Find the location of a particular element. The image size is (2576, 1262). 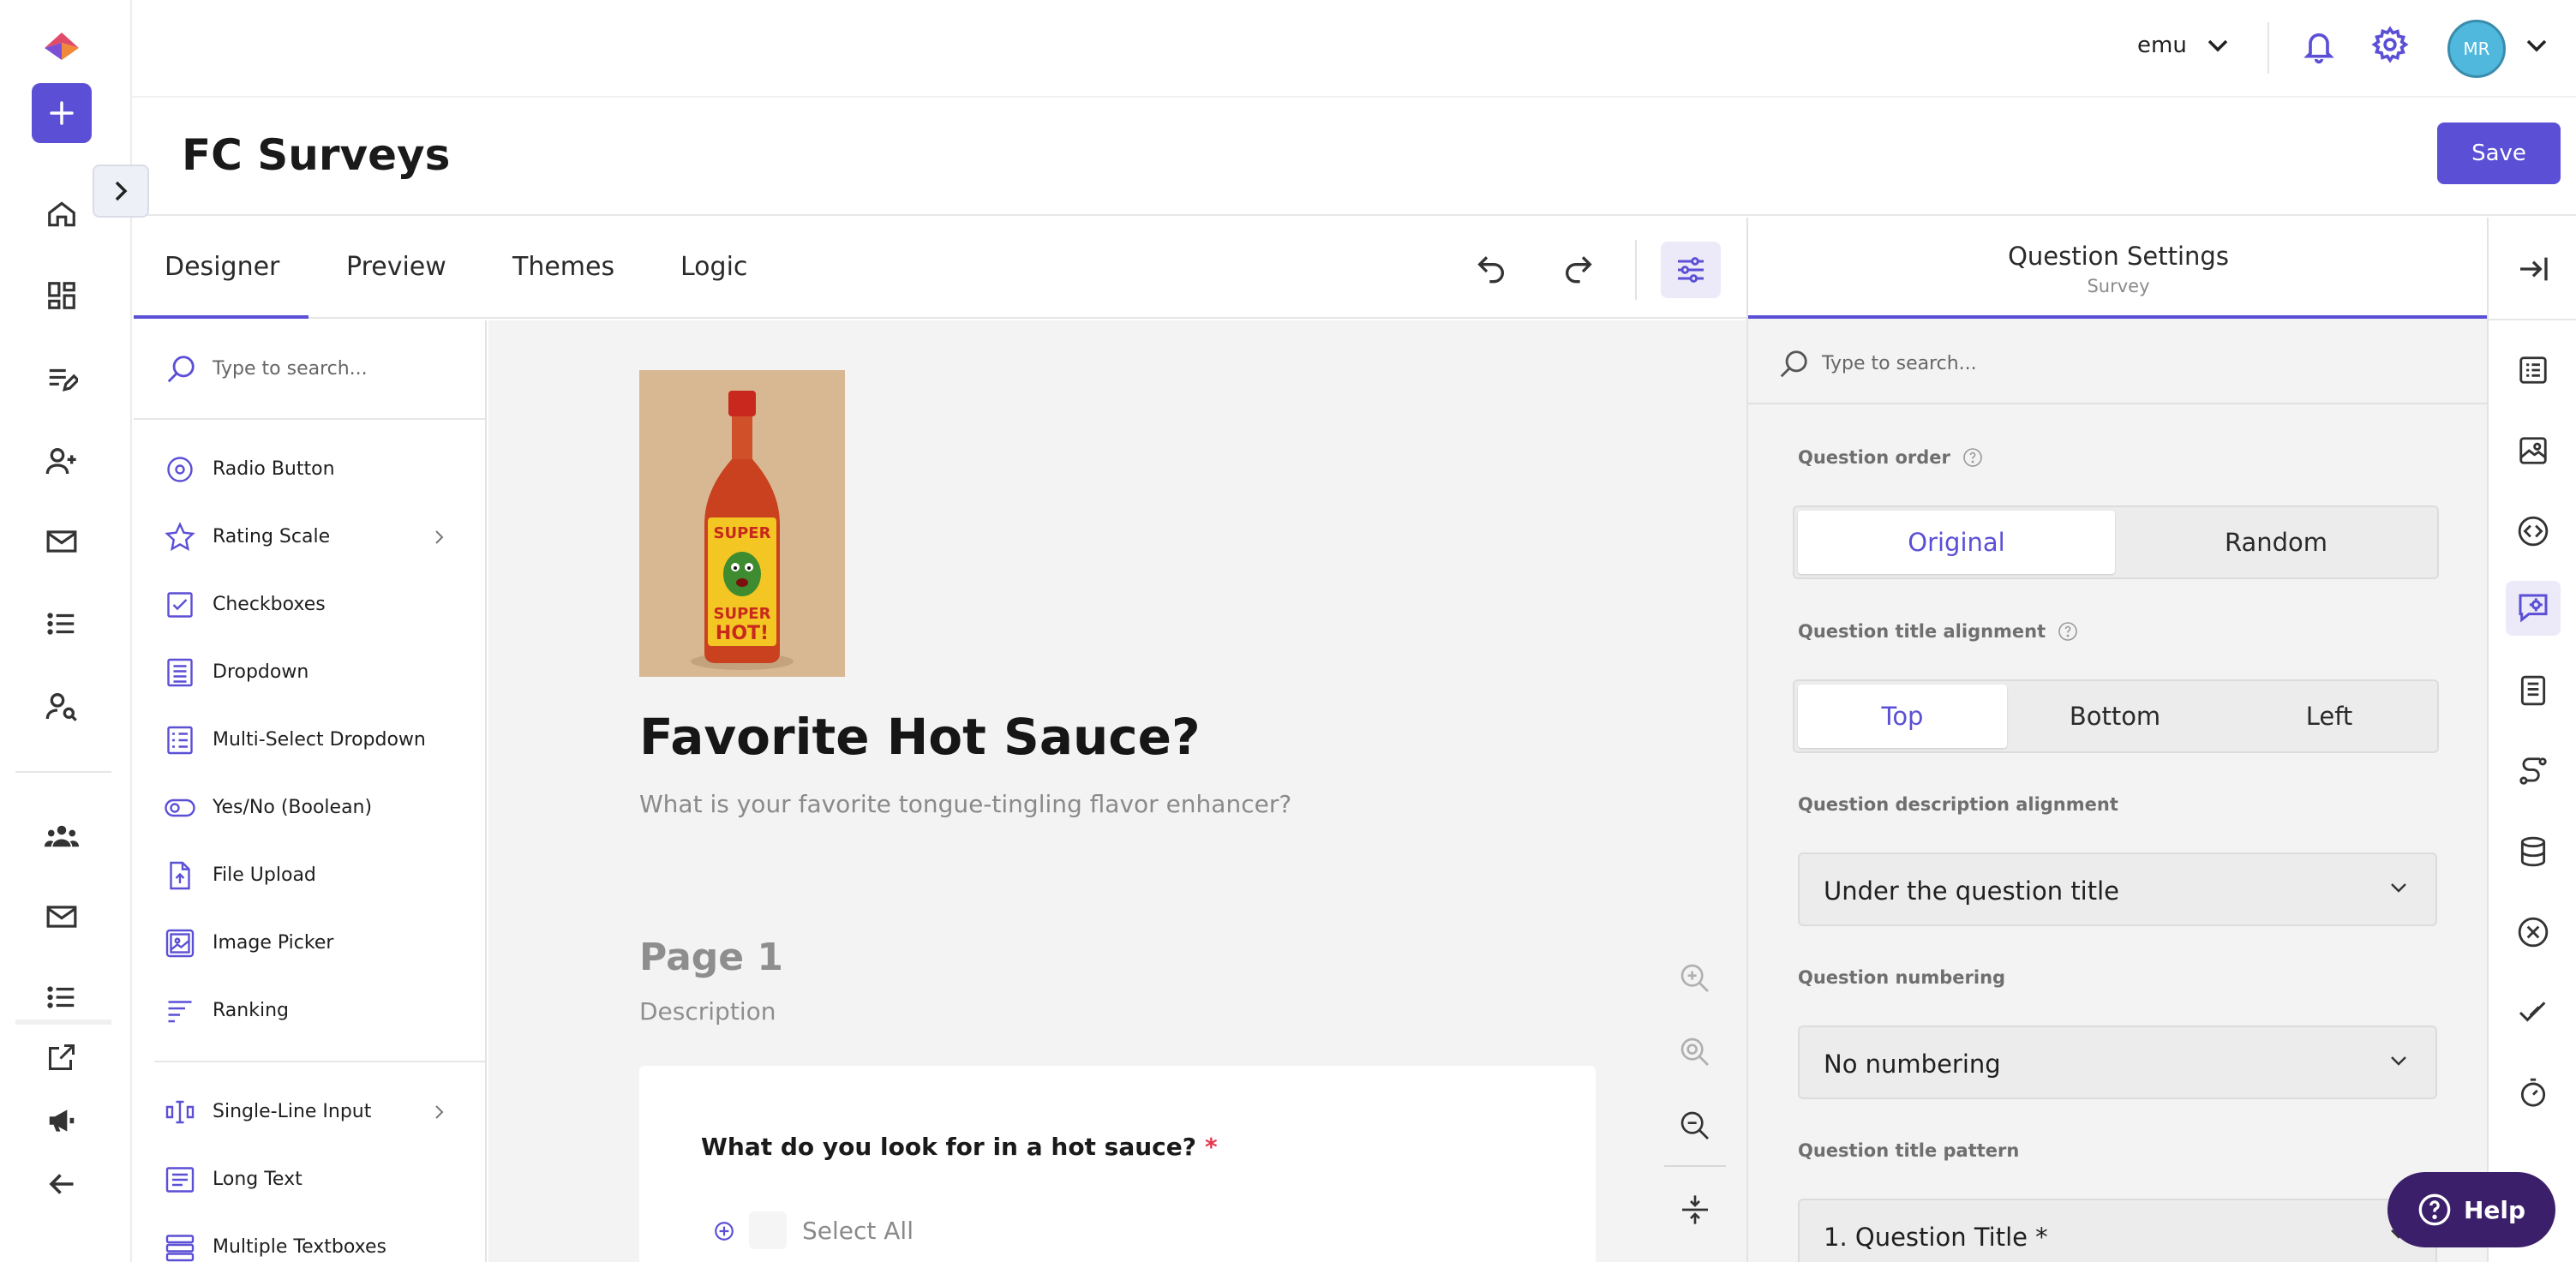

search-icon is located at coordinates (1793, 364).